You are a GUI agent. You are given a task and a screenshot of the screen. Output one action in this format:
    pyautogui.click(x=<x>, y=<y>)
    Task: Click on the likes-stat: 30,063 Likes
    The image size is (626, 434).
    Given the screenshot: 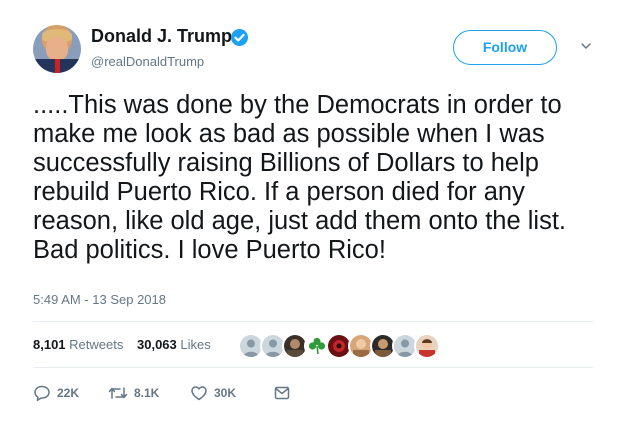 What is the action you would take?
    pyautogui.click(x=174, y=344)
    